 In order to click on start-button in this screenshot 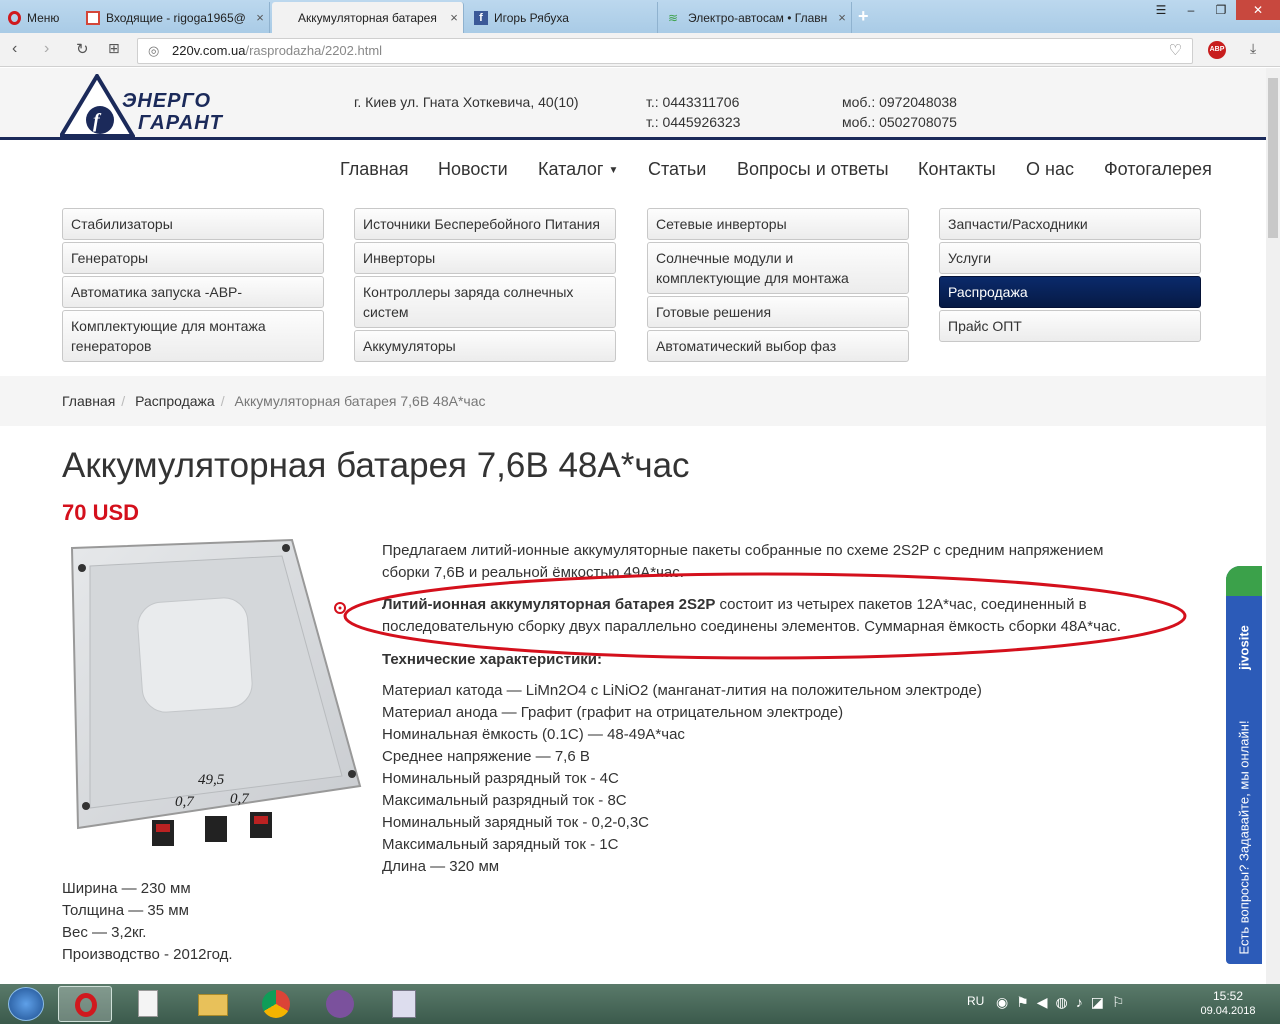, I will do `click(26, 1004)`.